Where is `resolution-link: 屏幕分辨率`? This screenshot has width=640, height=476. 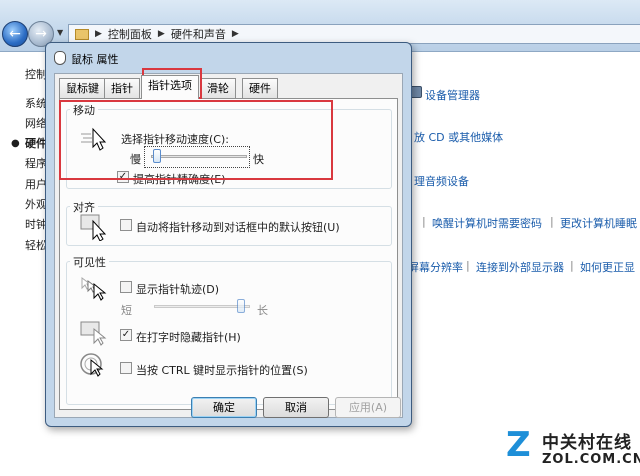 resolution-link: 屏幕分辨率 is located at coordinates (435, 267).